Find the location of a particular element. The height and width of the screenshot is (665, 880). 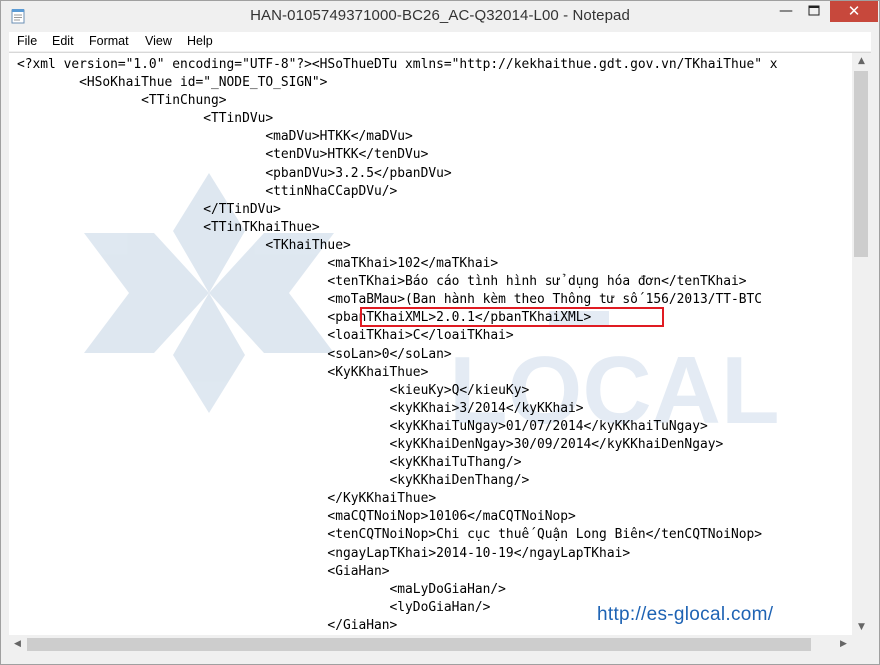

scroll-down-arrow-icon: ▼ is located at coordinates (861, 627).